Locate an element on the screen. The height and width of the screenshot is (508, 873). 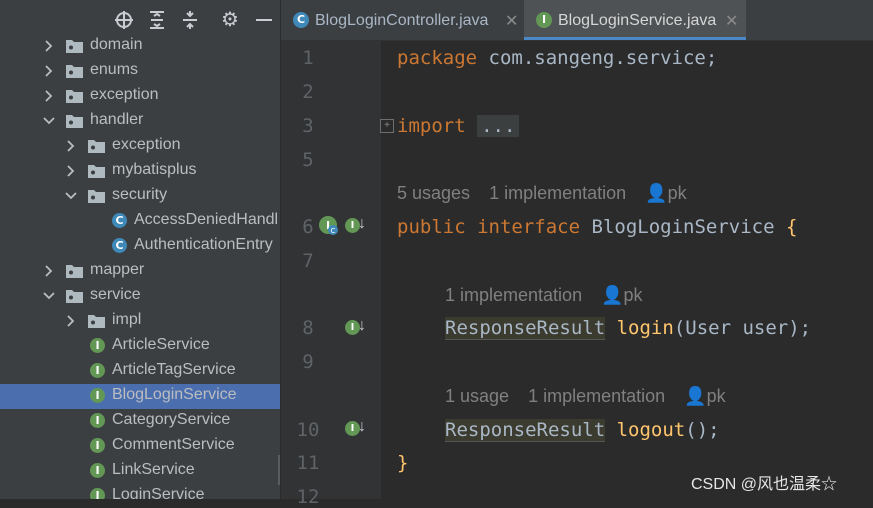
tree-item-label: handler is located at coordinates (117, 119).